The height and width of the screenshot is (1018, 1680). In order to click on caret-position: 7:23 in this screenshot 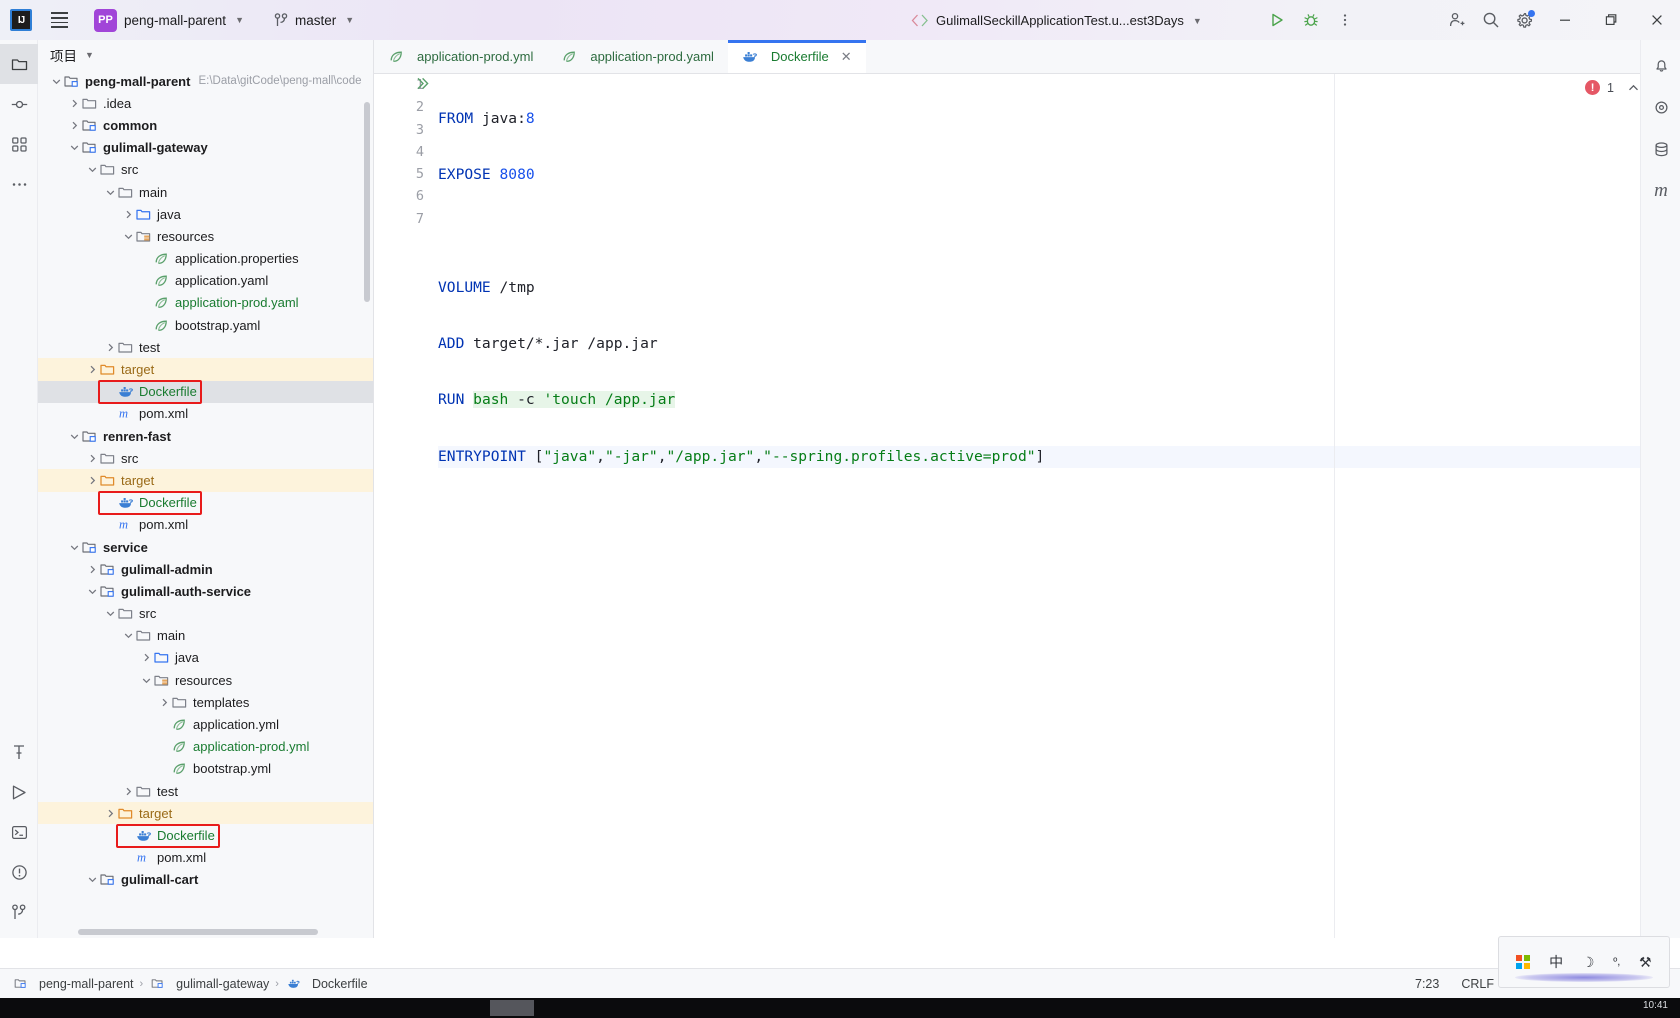, I will do `click(1427, 984)`.